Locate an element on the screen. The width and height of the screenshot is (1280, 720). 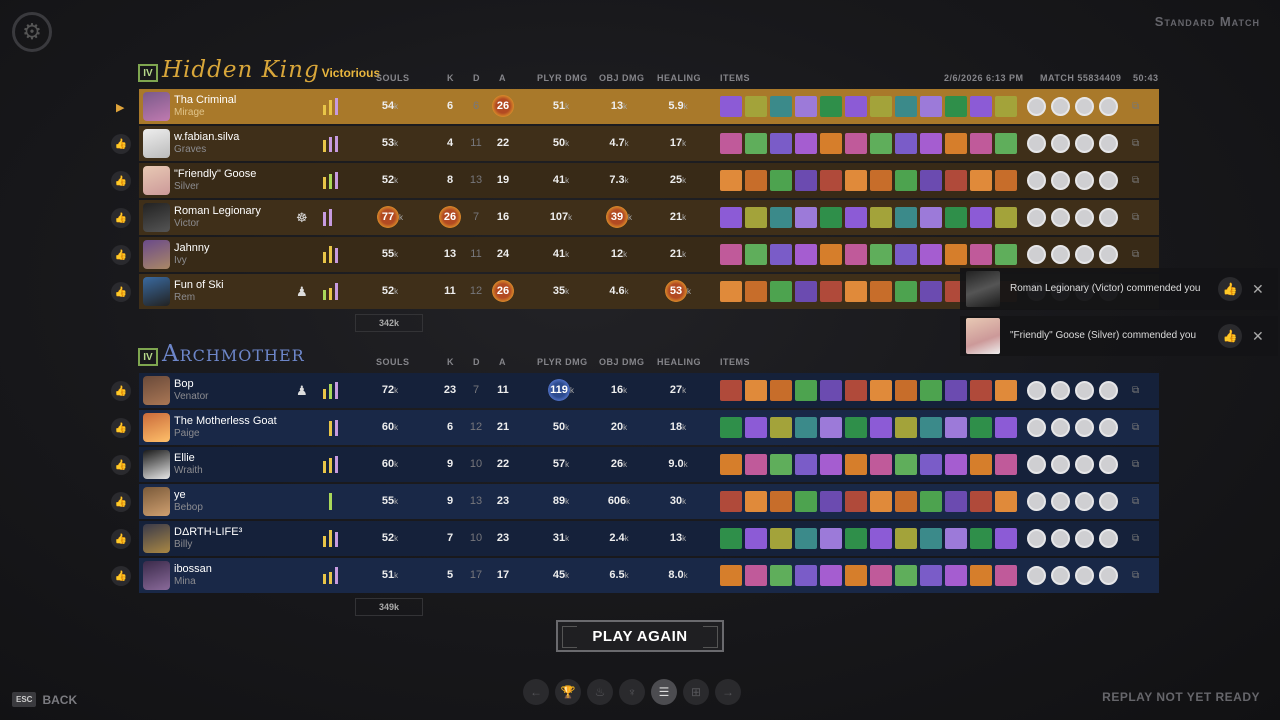
close-icon: ✕ is located at coordinates (1258, 336).